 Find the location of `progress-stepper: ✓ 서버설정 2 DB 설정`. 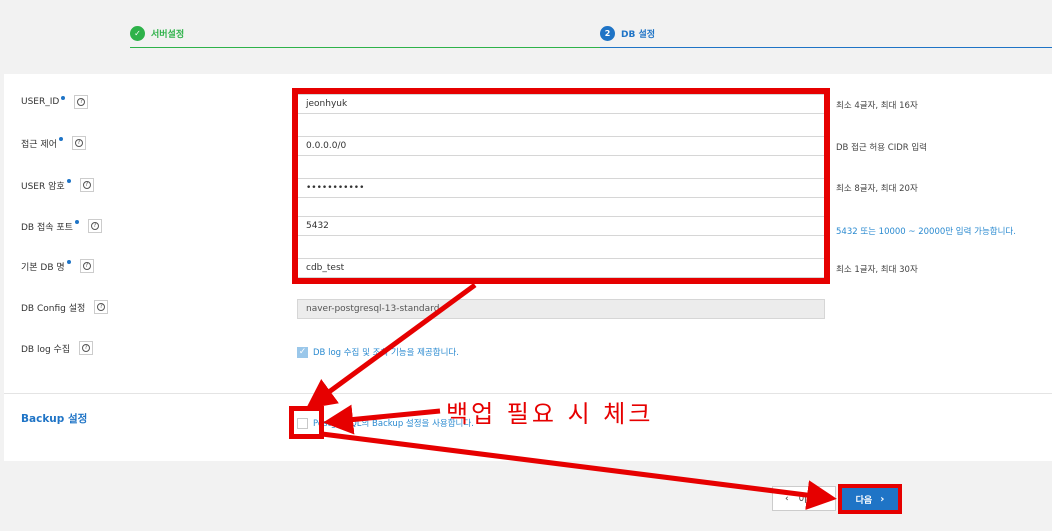

progress-stepper: ✓ 서버설정 2 DB 설정 is located at coordinates (526, 33).